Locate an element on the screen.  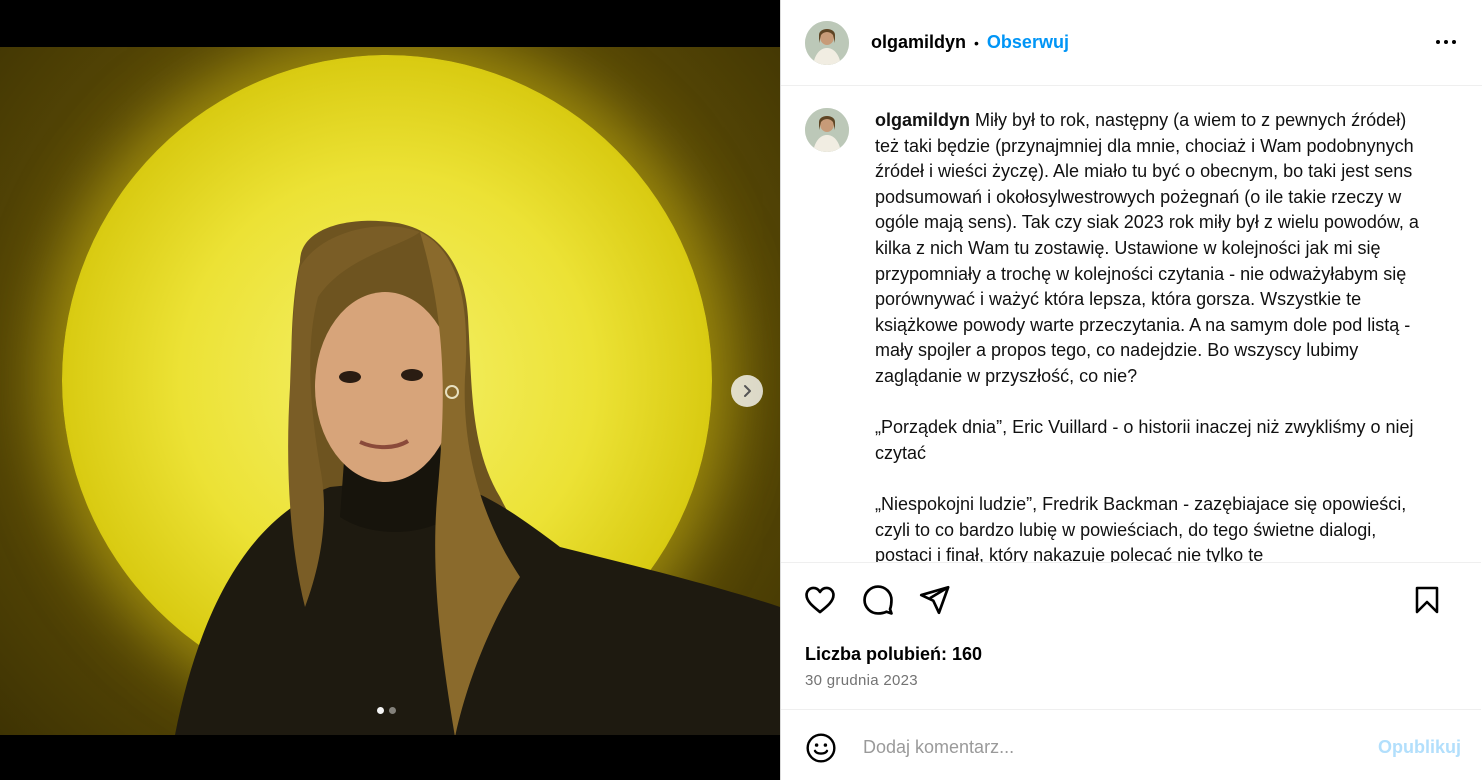
bookmark-icon is located at coordinates (1427, 600).